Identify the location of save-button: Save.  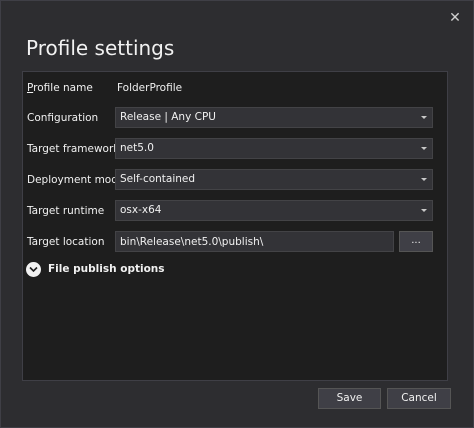
(349, 398).